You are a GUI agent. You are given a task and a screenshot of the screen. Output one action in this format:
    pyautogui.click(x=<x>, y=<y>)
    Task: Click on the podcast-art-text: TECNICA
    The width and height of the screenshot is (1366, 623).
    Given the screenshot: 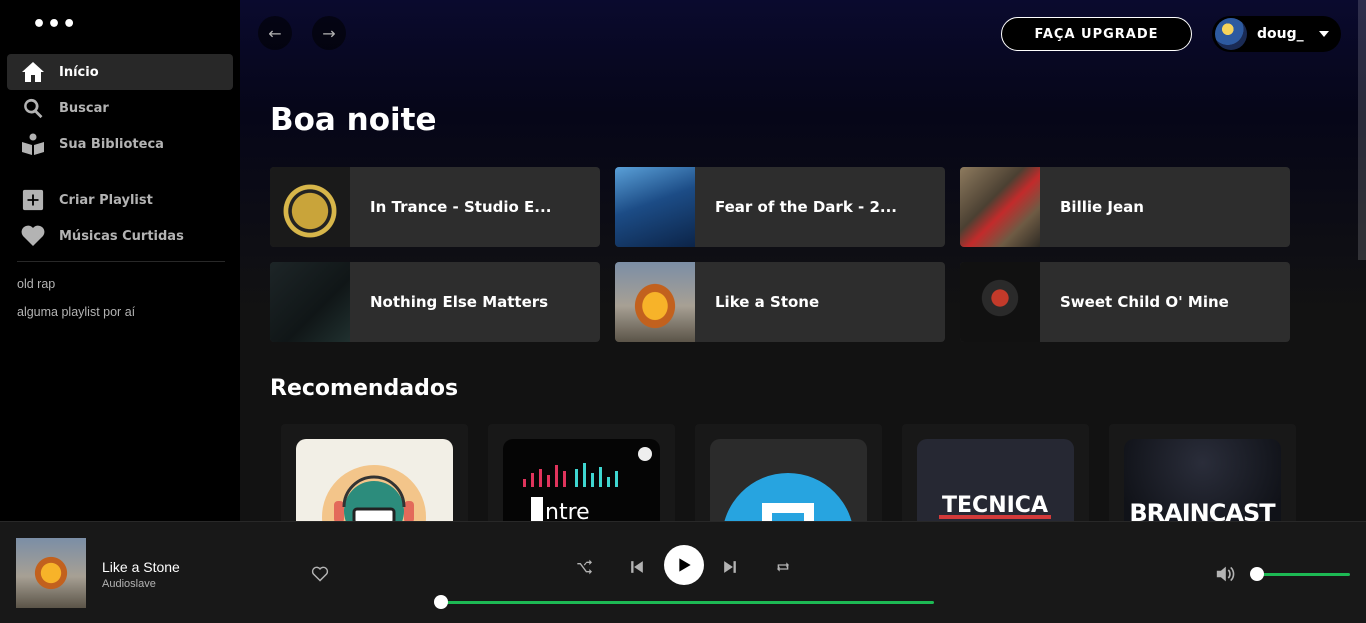 What is the action you would take?
    pyautogui.click(x=995, y=505)
    